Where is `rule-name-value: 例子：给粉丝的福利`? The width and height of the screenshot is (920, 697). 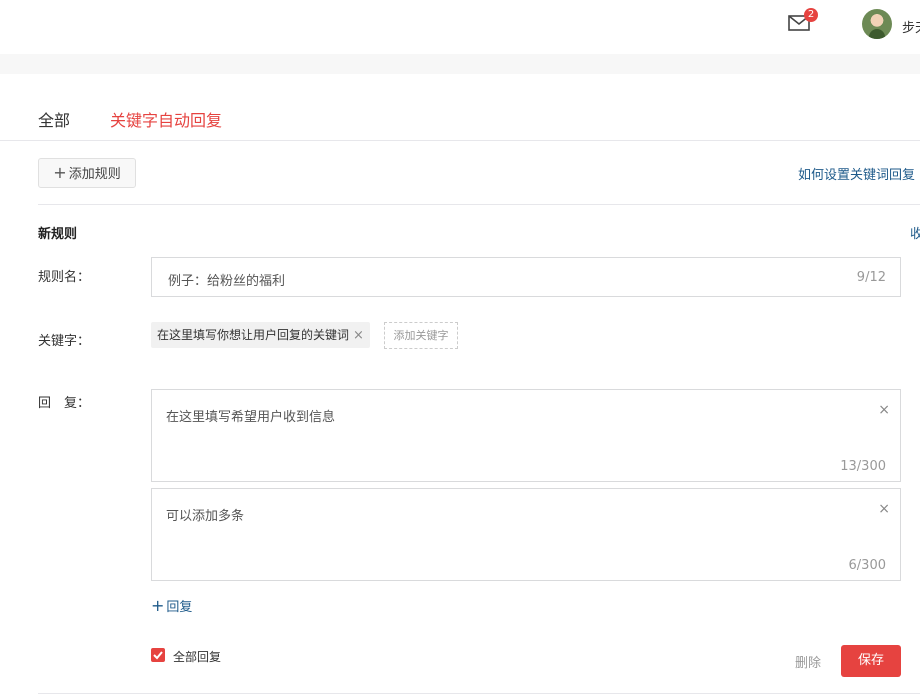
rule-name-value: 例子：给粉丝的福利 is located at coordinates (227, 281).